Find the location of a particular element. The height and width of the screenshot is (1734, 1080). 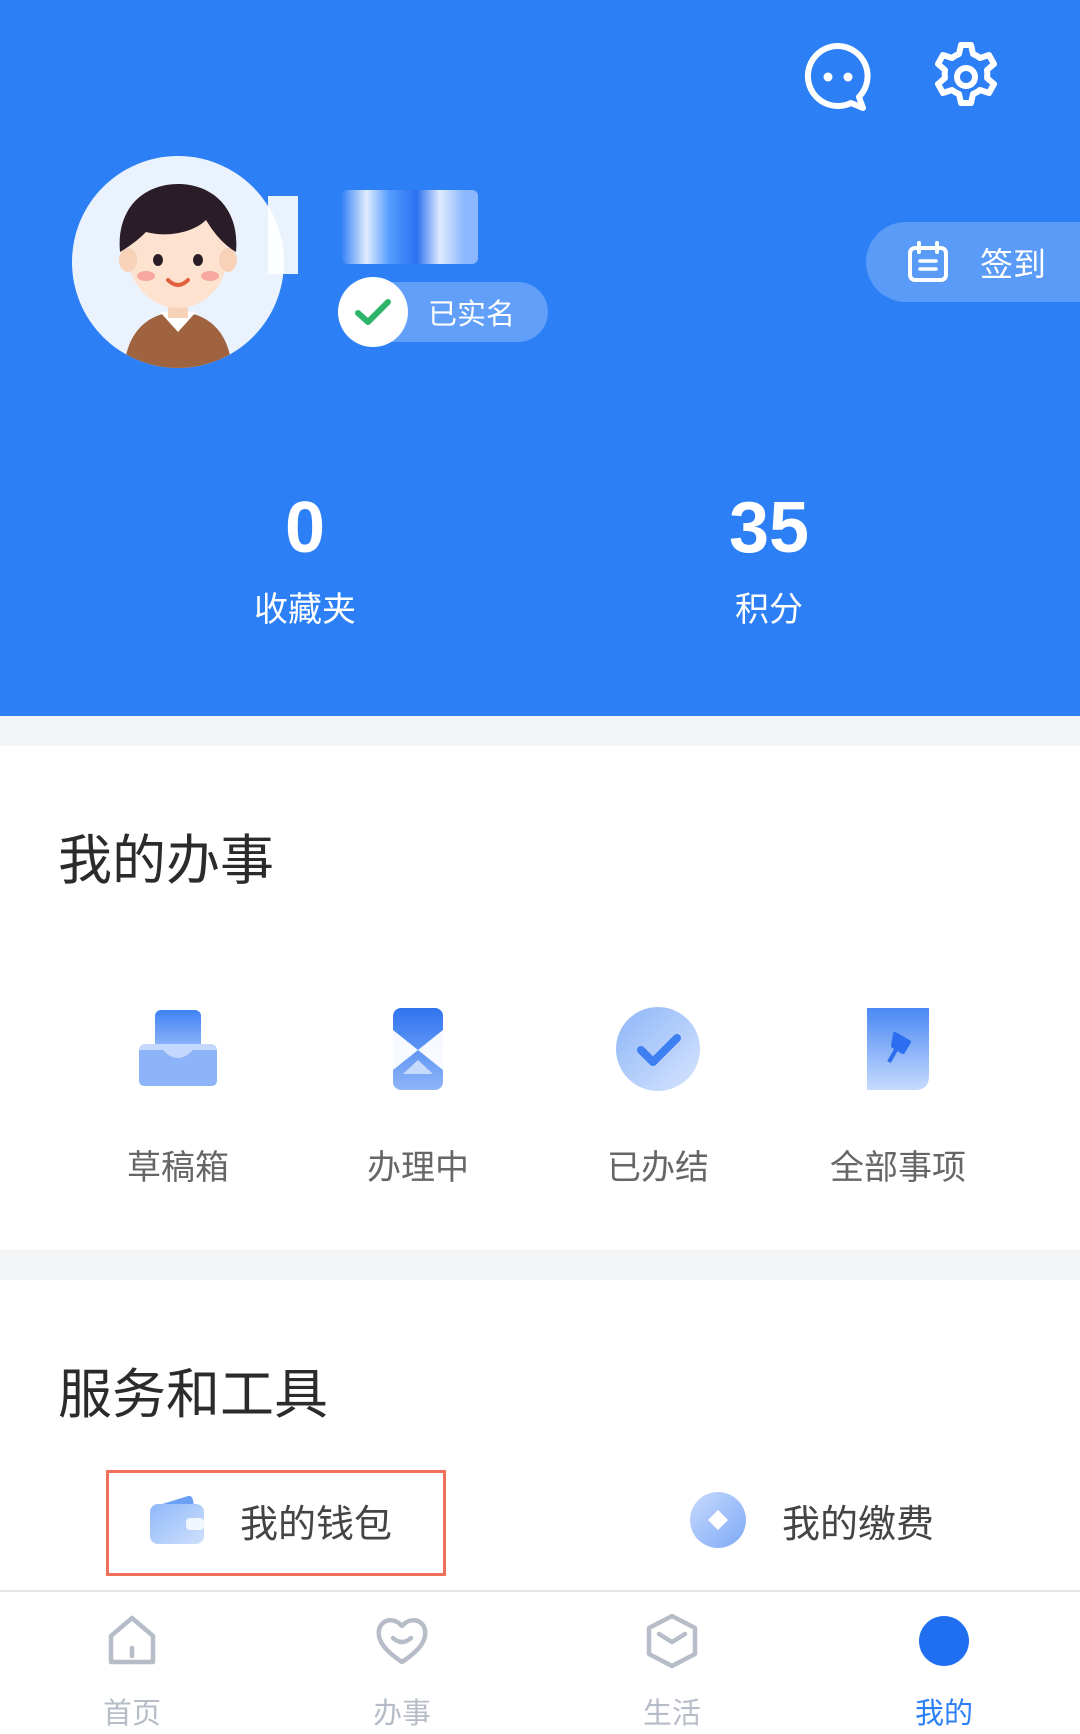

my-tasks-title: 我的办事 is located at coordinates (166, 860).